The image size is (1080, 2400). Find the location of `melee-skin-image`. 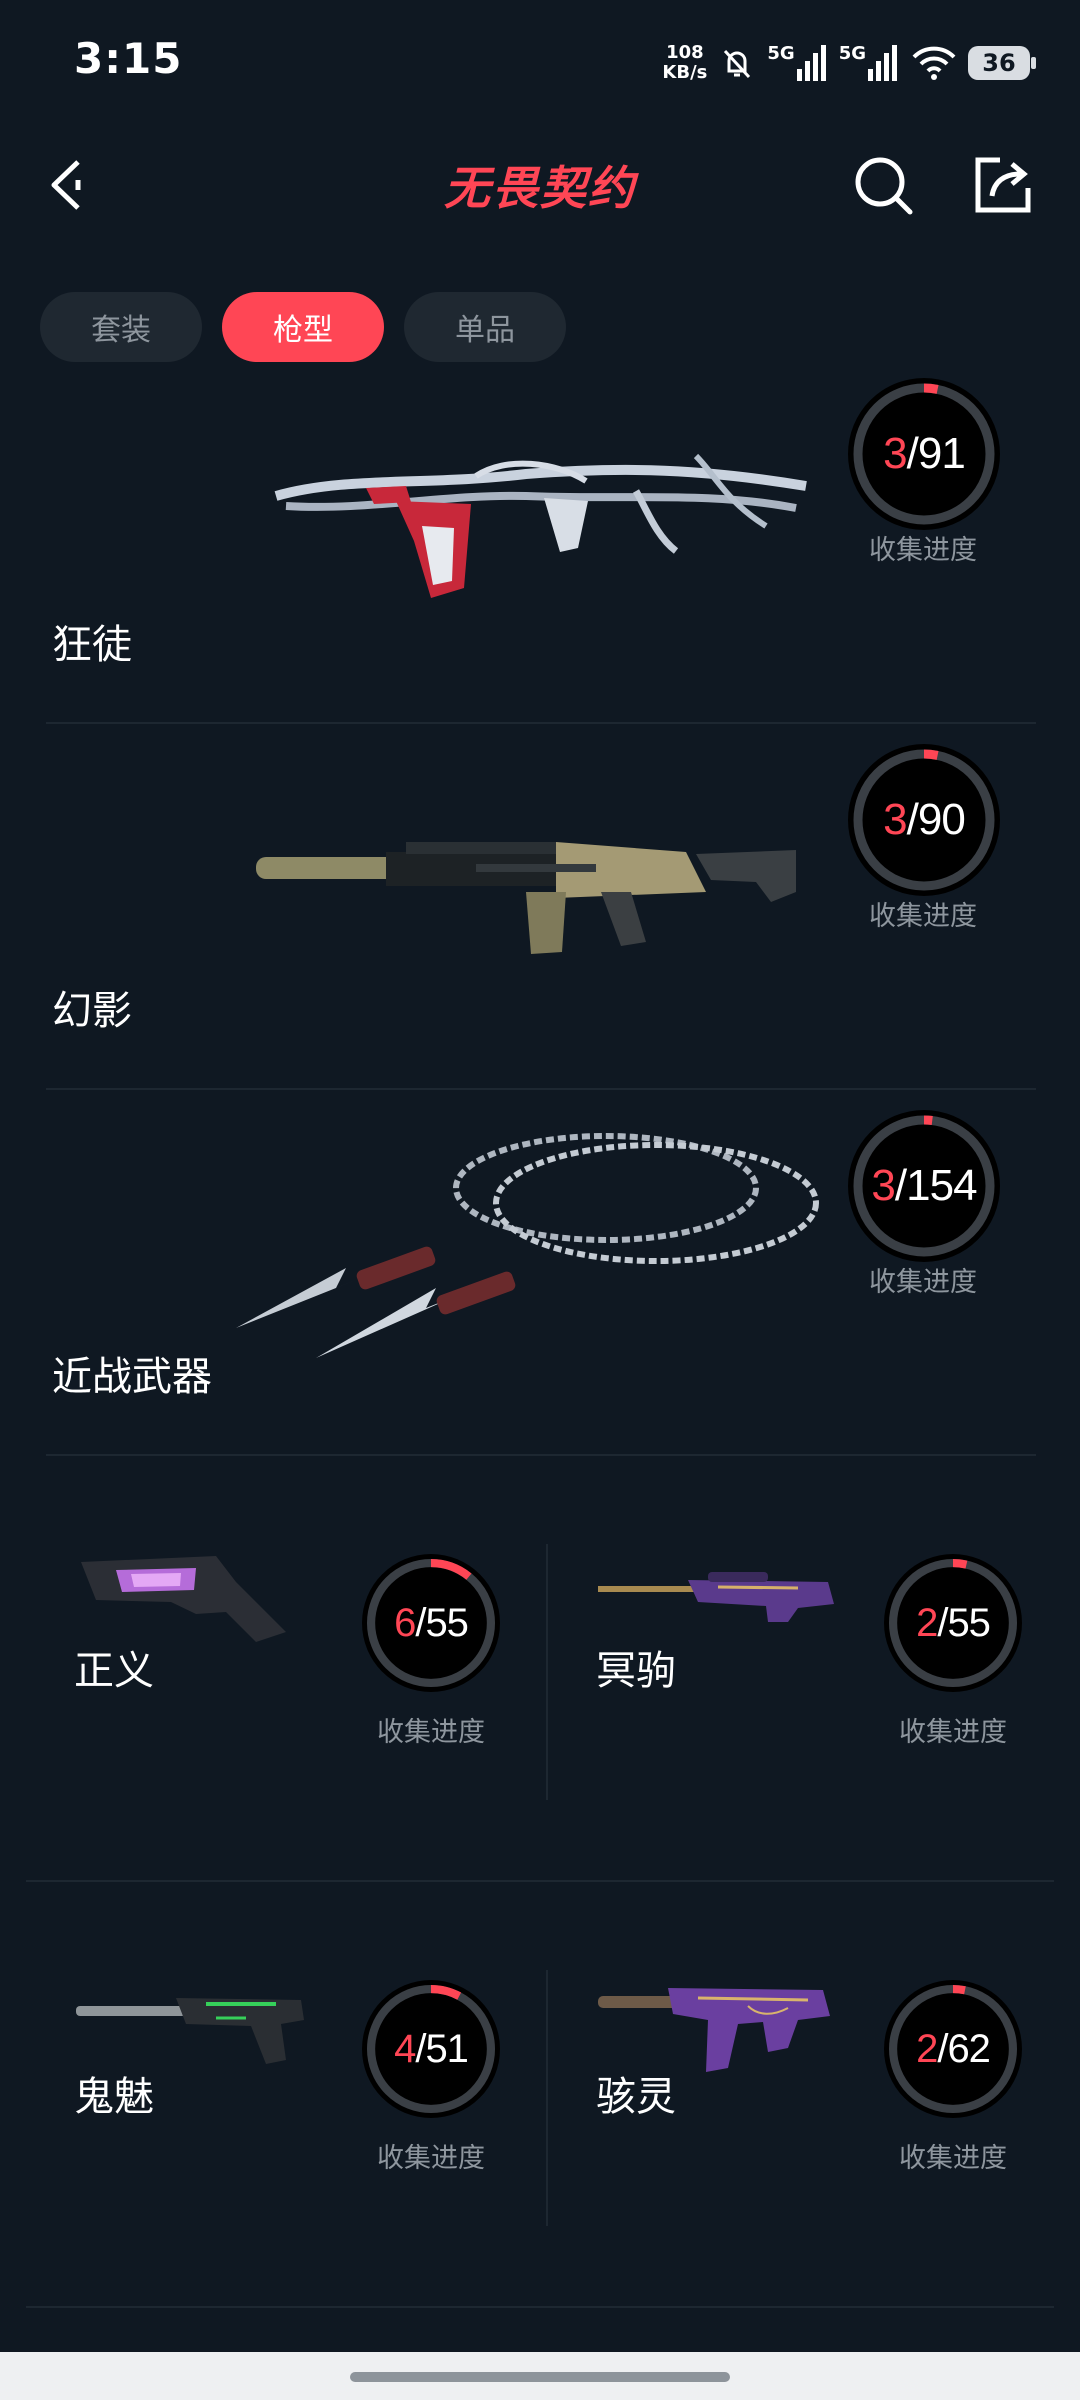

melee-skin-image is located at coordinates (527, 1245).